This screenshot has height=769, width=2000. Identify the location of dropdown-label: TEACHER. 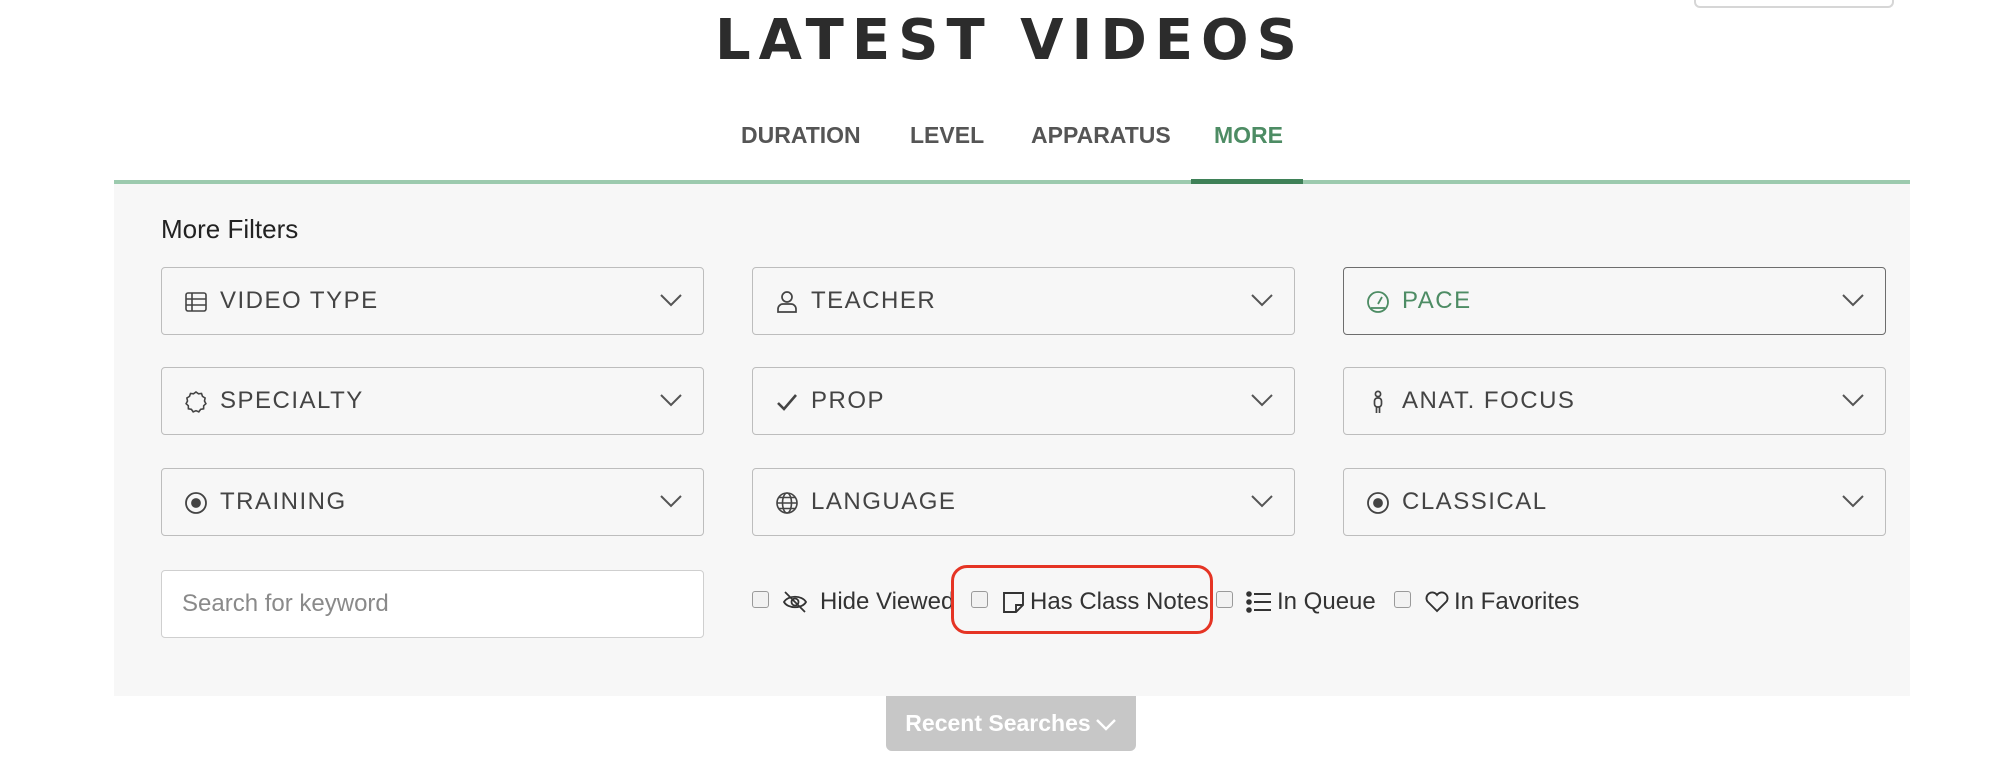
(874, 300).